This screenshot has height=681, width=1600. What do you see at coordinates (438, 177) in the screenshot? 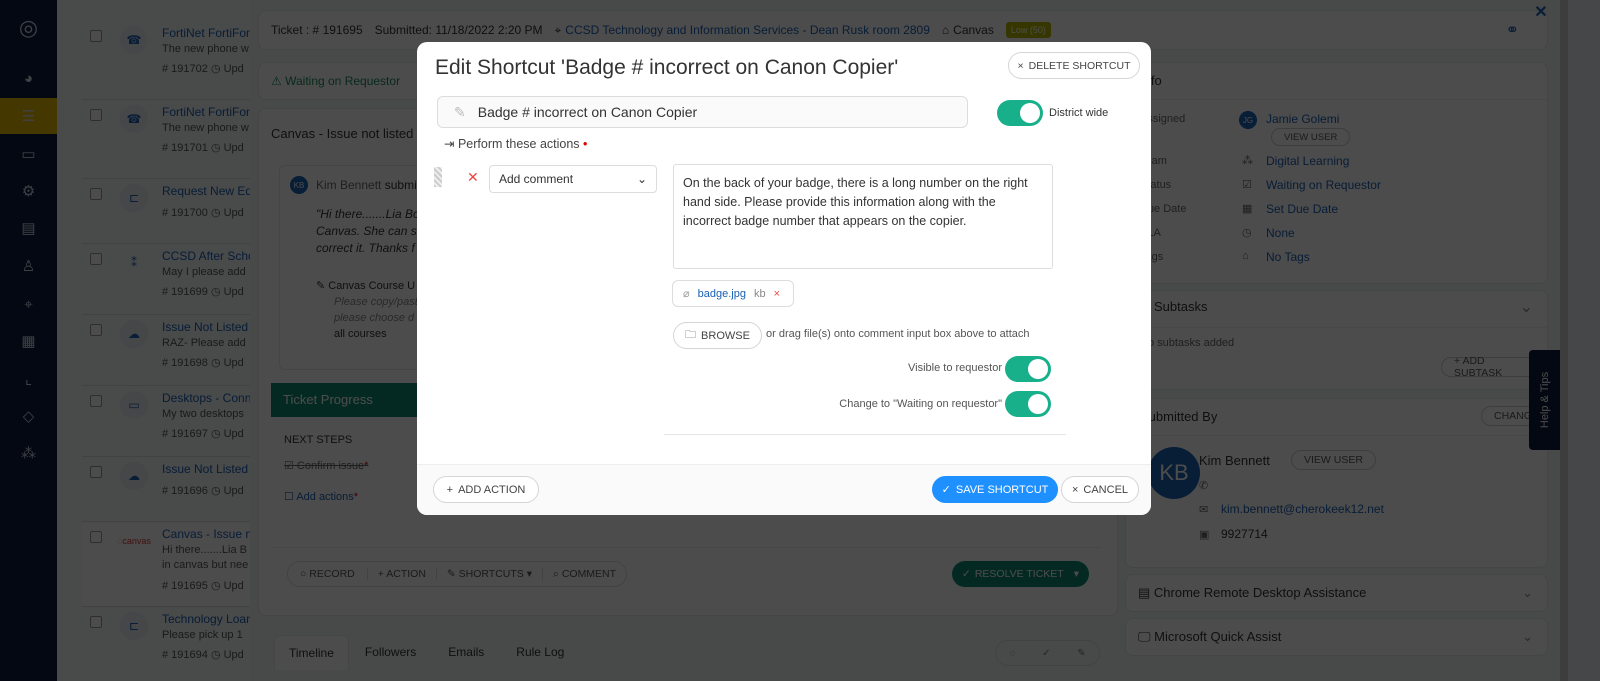
I see `drag-handle` at bounding box center [438, 177].